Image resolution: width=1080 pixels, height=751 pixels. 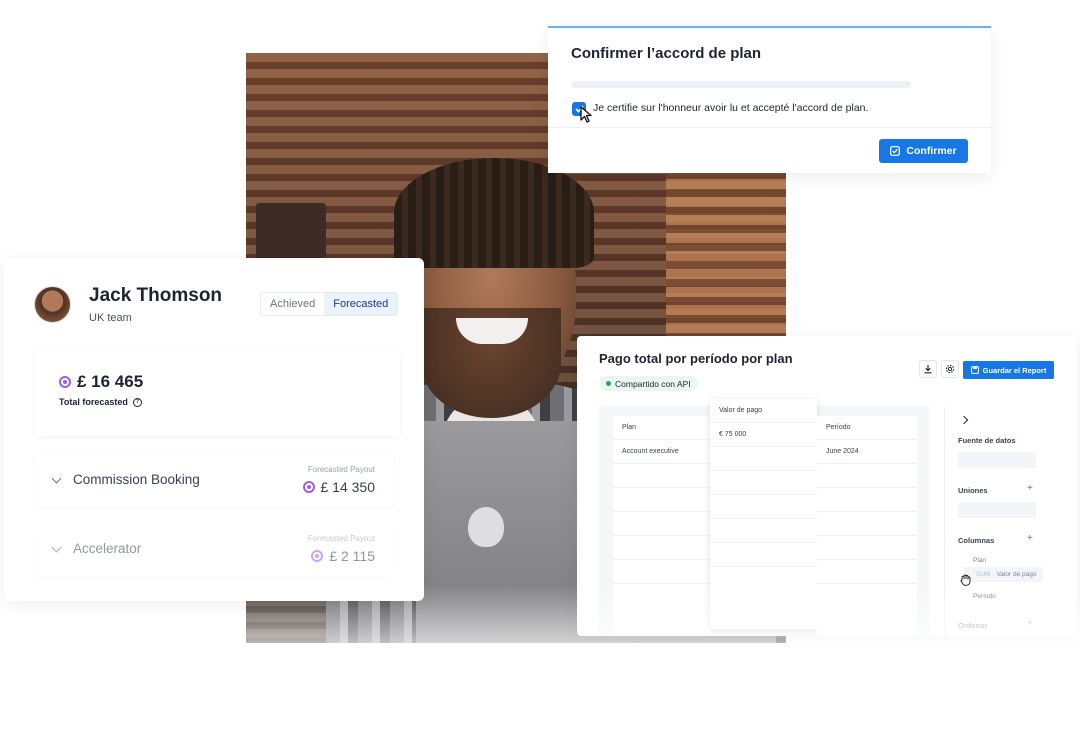 What do you see at coordinates (348, 487) in the screenshot?
I see `commission-row-amount: £ 14 350` at bounding box center [348, 487].